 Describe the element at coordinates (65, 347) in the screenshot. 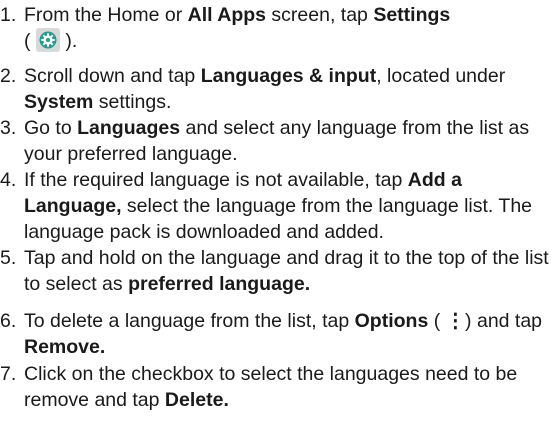

I see `remove-label: Remove.` at that location.